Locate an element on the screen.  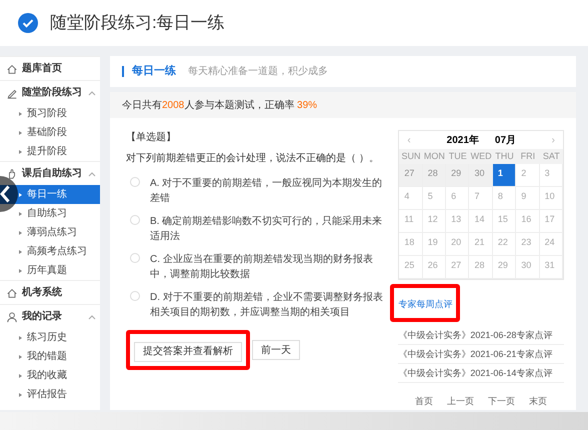
sidebar-item: 练习历史 is located at coordinates (50, 337).